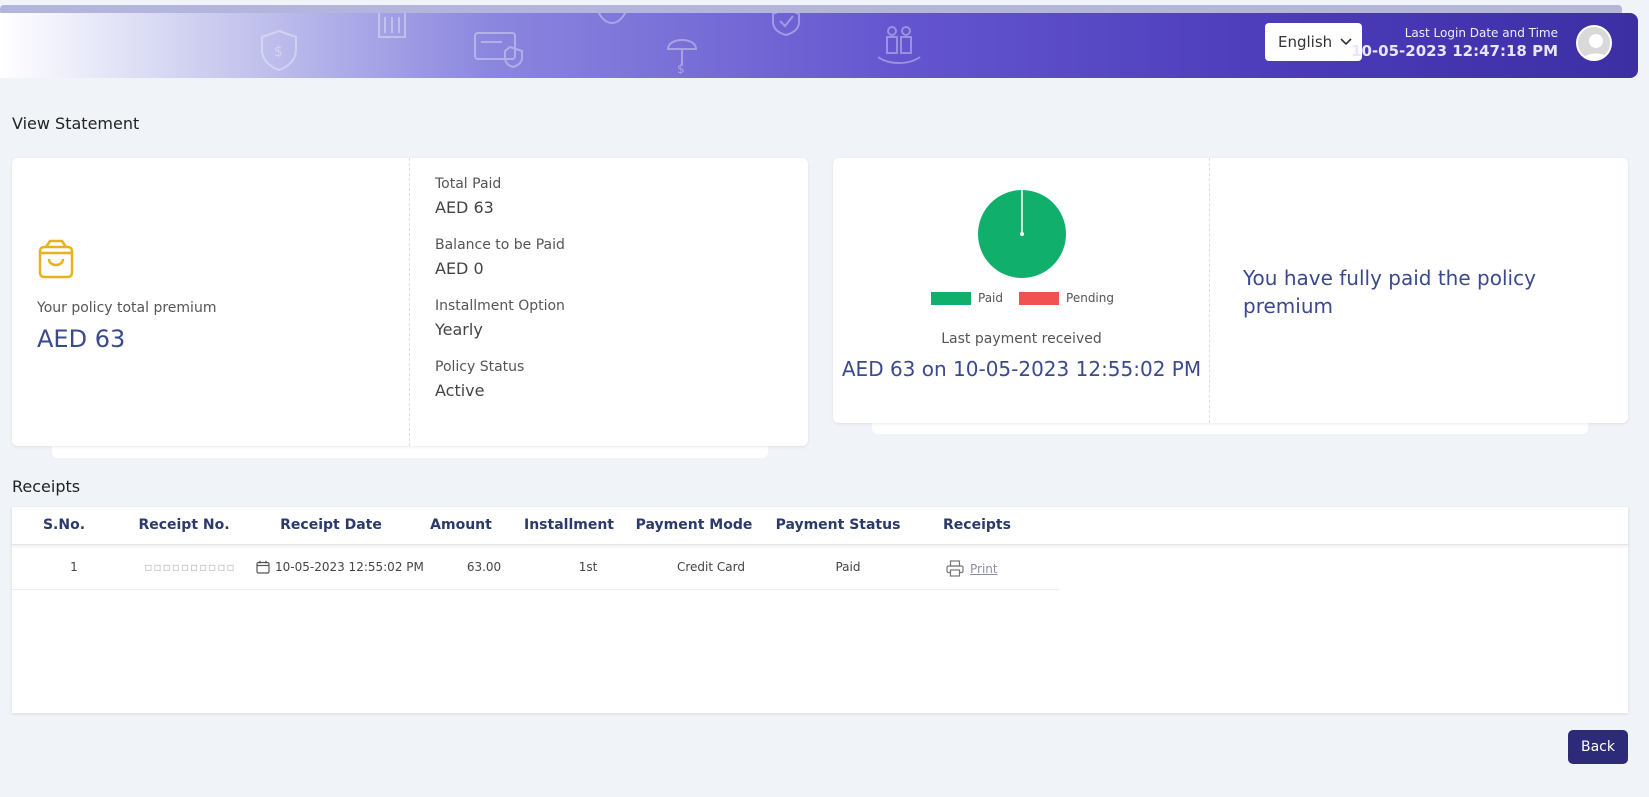 This screenshot has height=797, width=1649. I want to click on shield-dollar-icon: $, so click(279, 50).